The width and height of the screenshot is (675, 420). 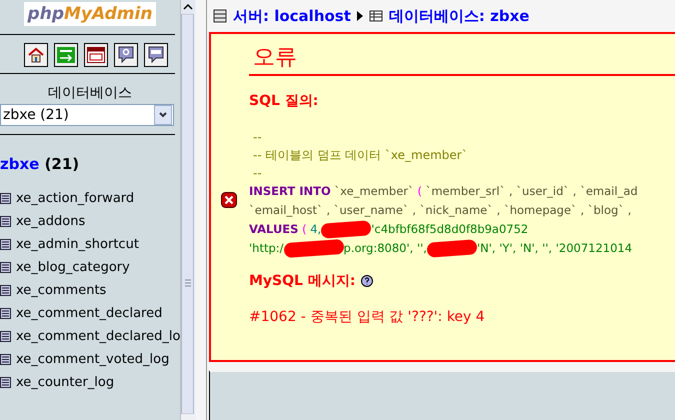 What do you see at coordinates (302, 281) in the screenshot?
I see `mysql-message-label: MySQL 메시지:` at bounding box center [302, 281].